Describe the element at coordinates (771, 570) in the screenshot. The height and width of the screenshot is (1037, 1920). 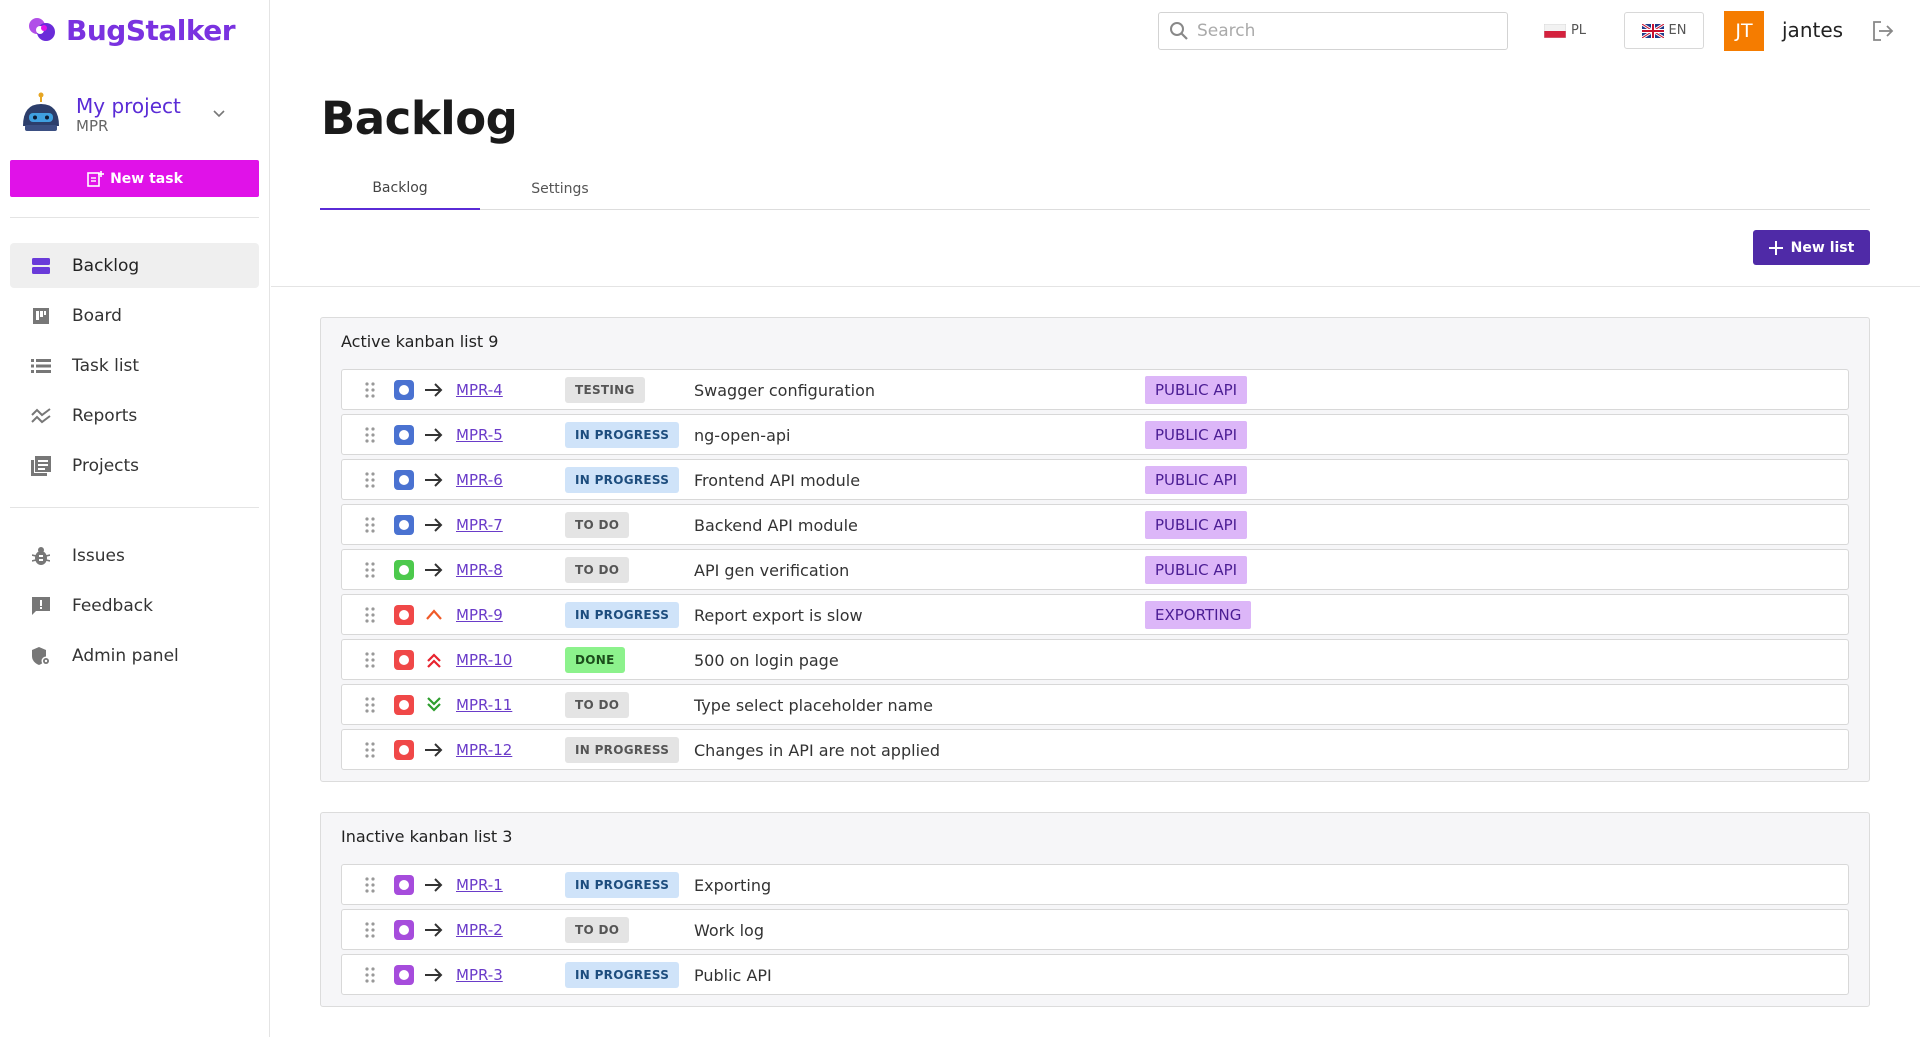
I see `task-title: API gen verification` at that location.